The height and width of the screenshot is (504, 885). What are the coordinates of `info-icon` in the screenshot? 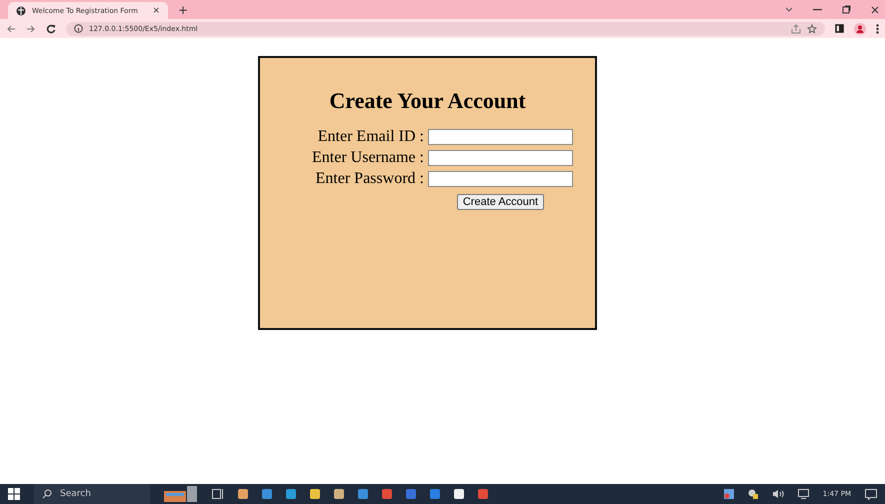 It's located at (78, 28).